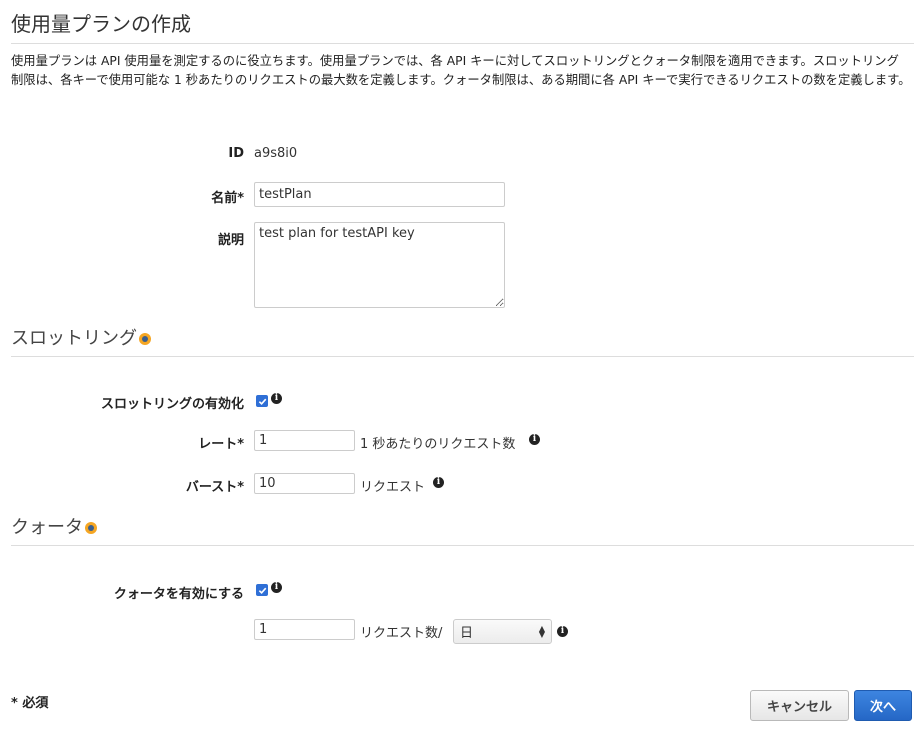 Image resolution: width=914 pixels, height=742 pixels. I want to click on burst-input, so click(304, 483).